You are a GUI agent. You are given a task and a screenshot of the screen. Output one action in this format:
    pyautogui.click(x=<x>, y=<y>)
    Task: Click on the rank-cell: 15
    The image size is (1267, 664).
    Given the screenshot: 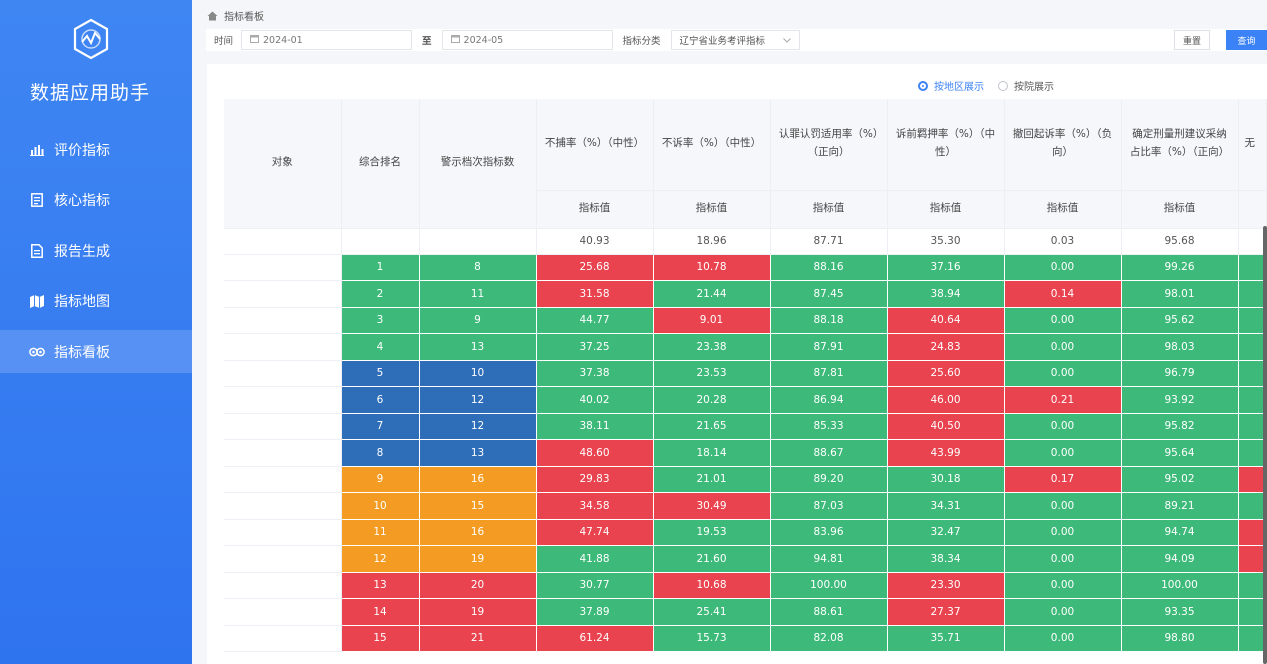 What is the action you would take?
    pyautogui.click(x=380, y=638)
    